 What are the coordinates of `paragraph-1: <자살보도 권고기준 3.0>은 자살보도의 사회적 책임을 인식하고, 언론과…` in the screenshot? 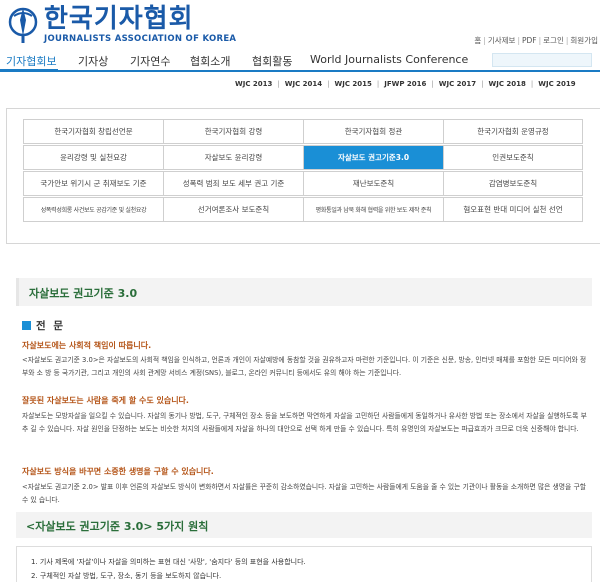 It's located at (304, 366).